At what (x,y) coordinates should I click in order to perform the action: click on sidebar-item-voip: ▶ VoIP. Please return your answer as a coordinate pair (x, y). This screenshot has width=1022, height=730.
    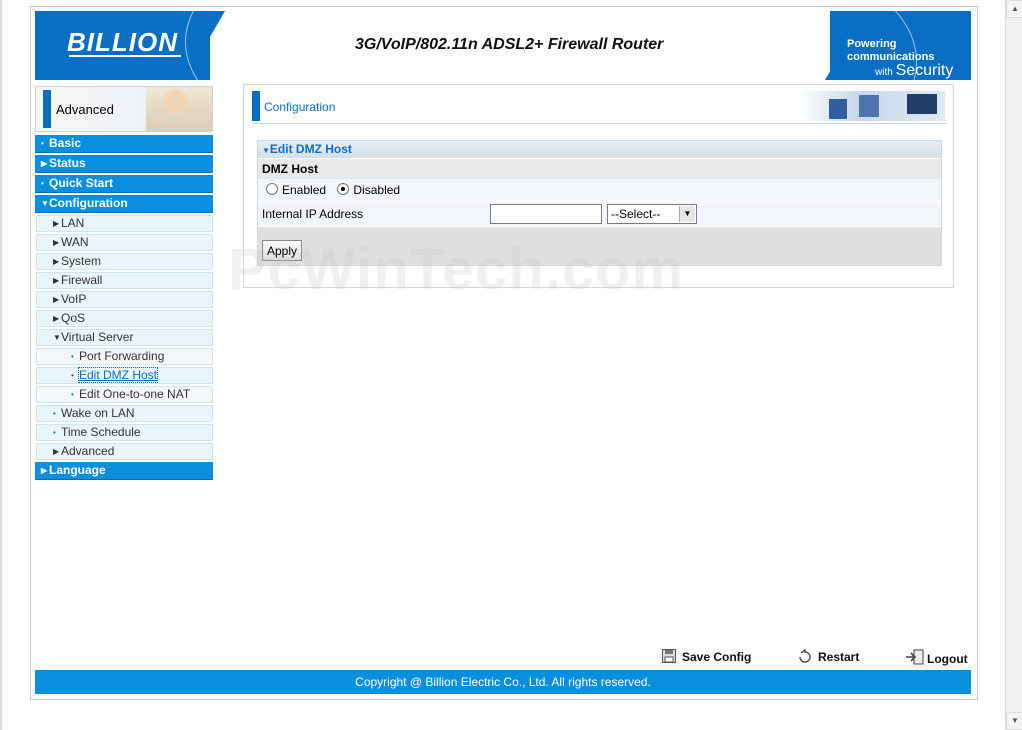
    Looking at the image, I should click on (124, 299).